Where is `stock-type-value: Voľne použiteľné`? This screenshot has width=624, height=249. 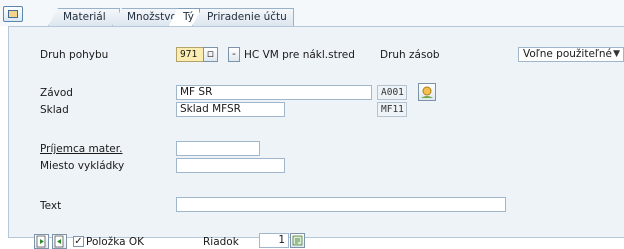 stock-type-value: Voľne použiteľné is located at coordinates (567, 54).